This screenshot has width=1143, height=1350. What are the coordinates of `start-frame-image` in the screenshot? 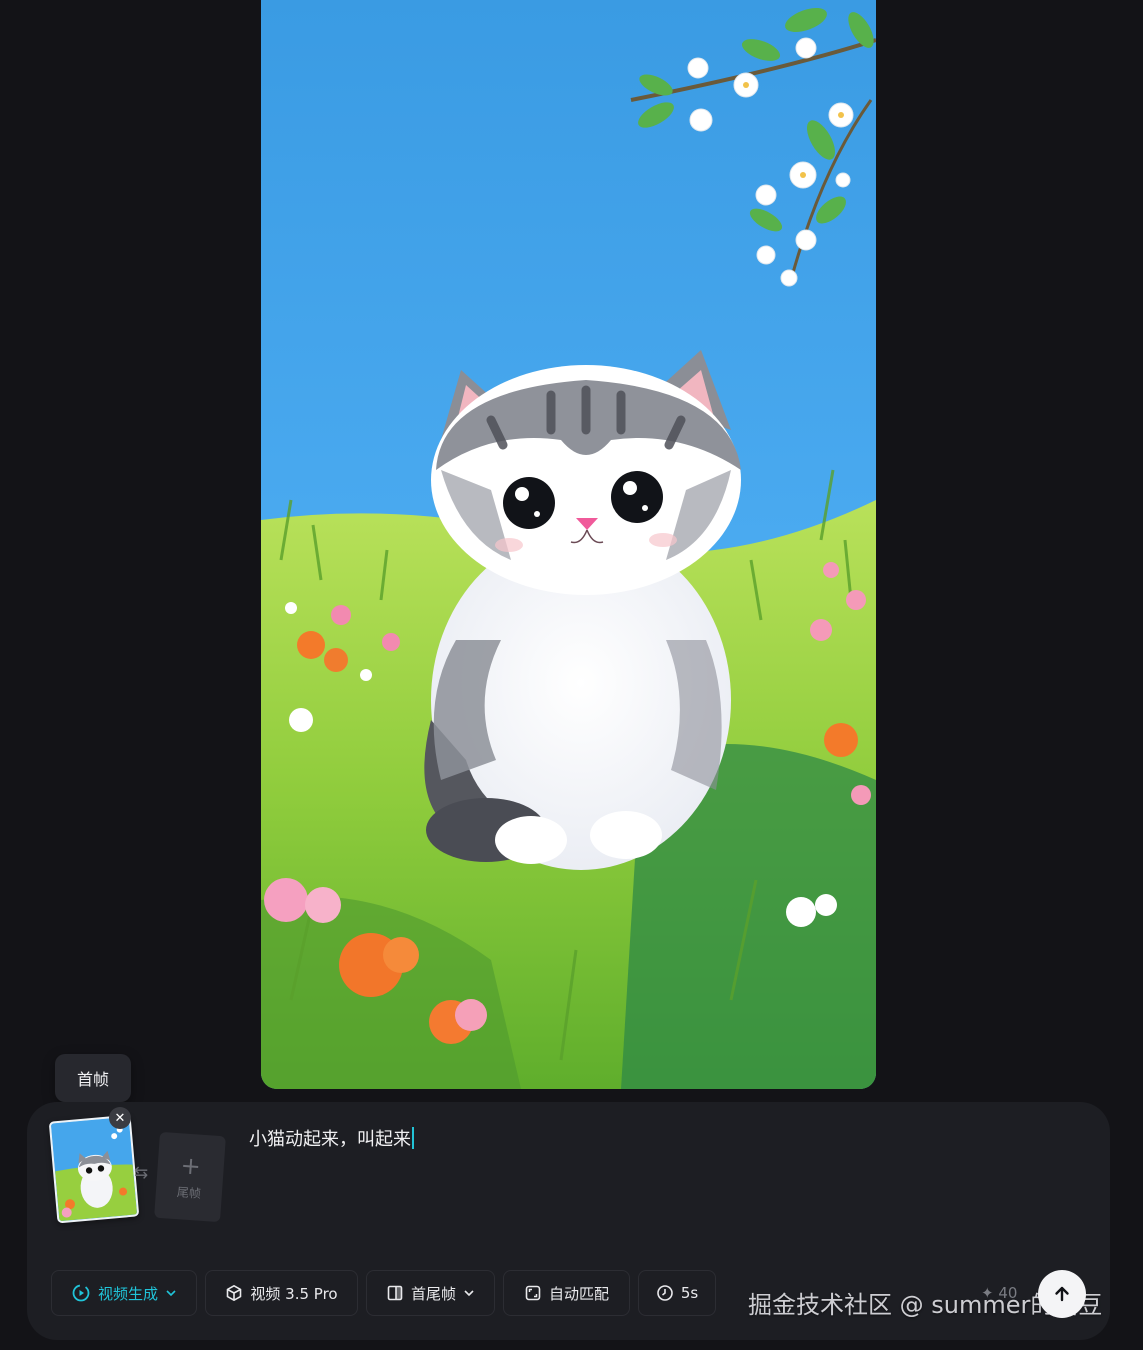 It's located at (94, 1169).